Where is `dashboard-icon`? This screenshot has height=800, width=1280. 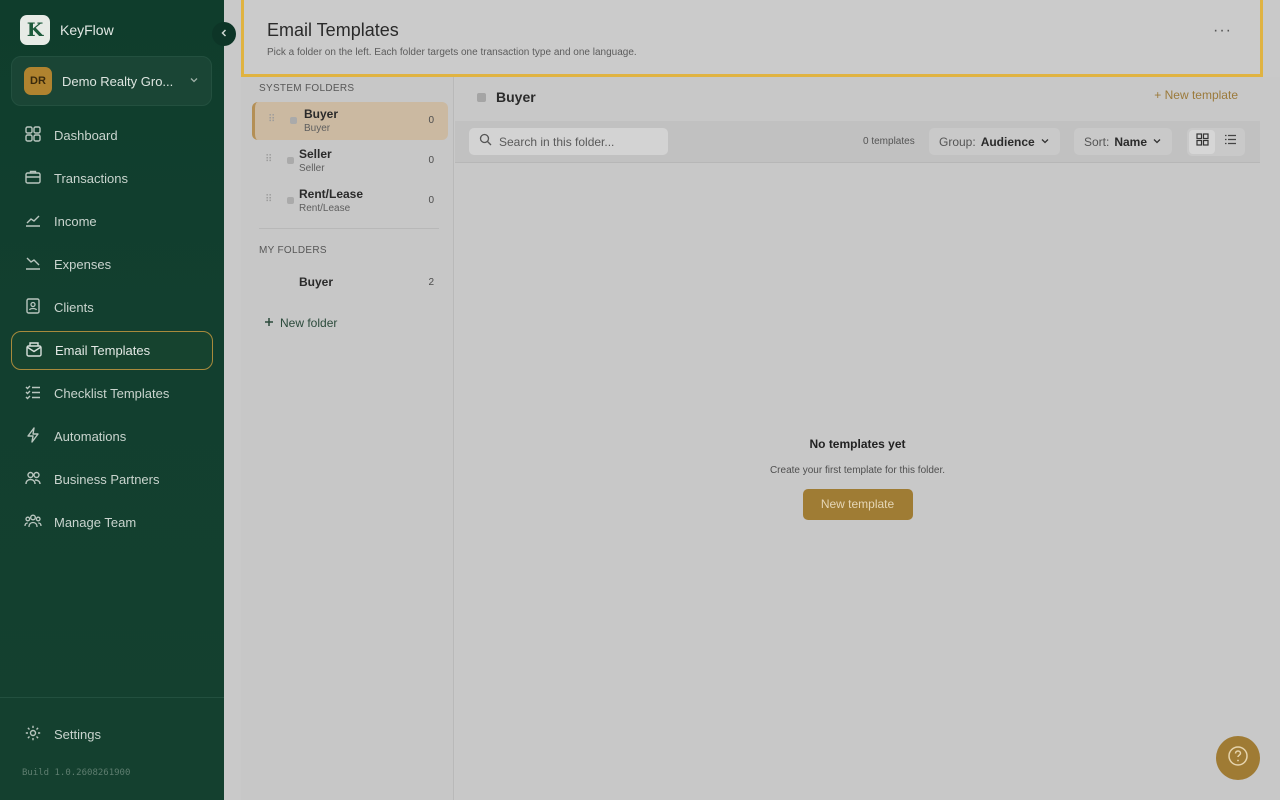 dashboard-icon is located at coordinates (33, 135).